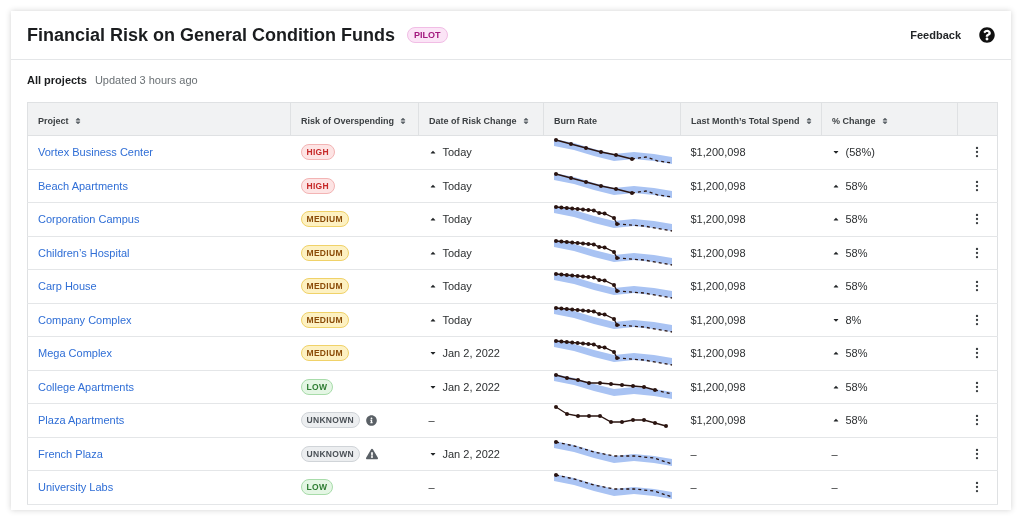 Image resolution: width=1022 pixels, height=520 pixels. I want to click on project-link: Vortex Business Center, so click(95, 152).